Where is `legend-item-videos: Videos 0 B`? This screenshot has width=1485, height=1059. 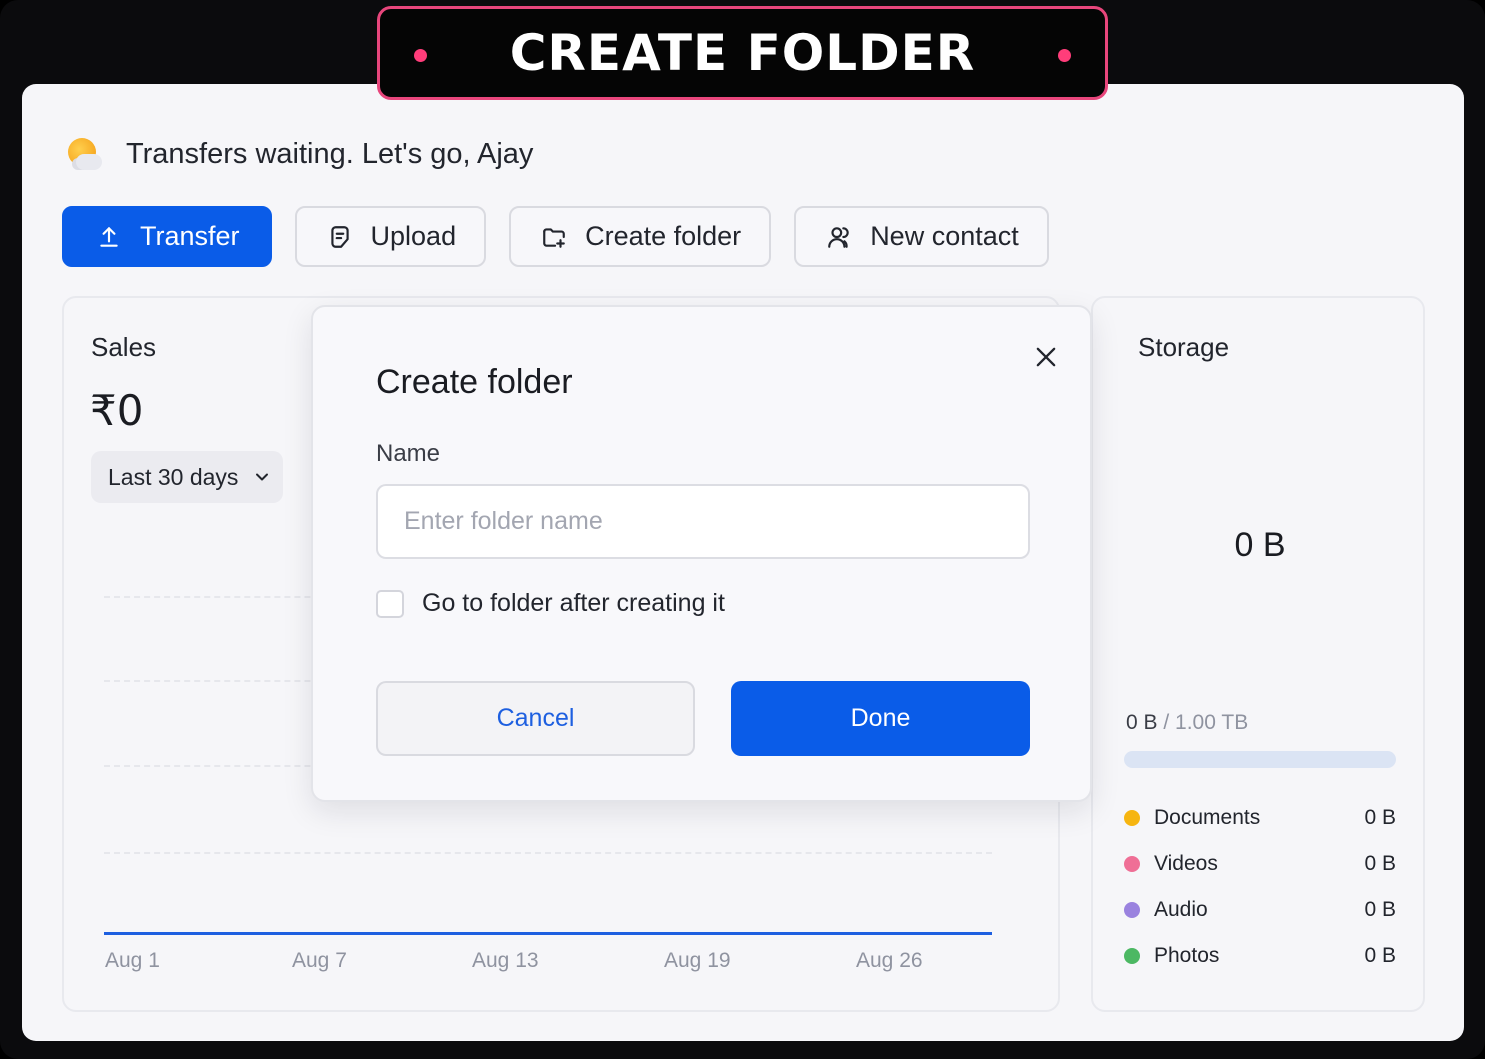
legend-item-videos: Videos 0 B is located at coordinates (1260, 864).